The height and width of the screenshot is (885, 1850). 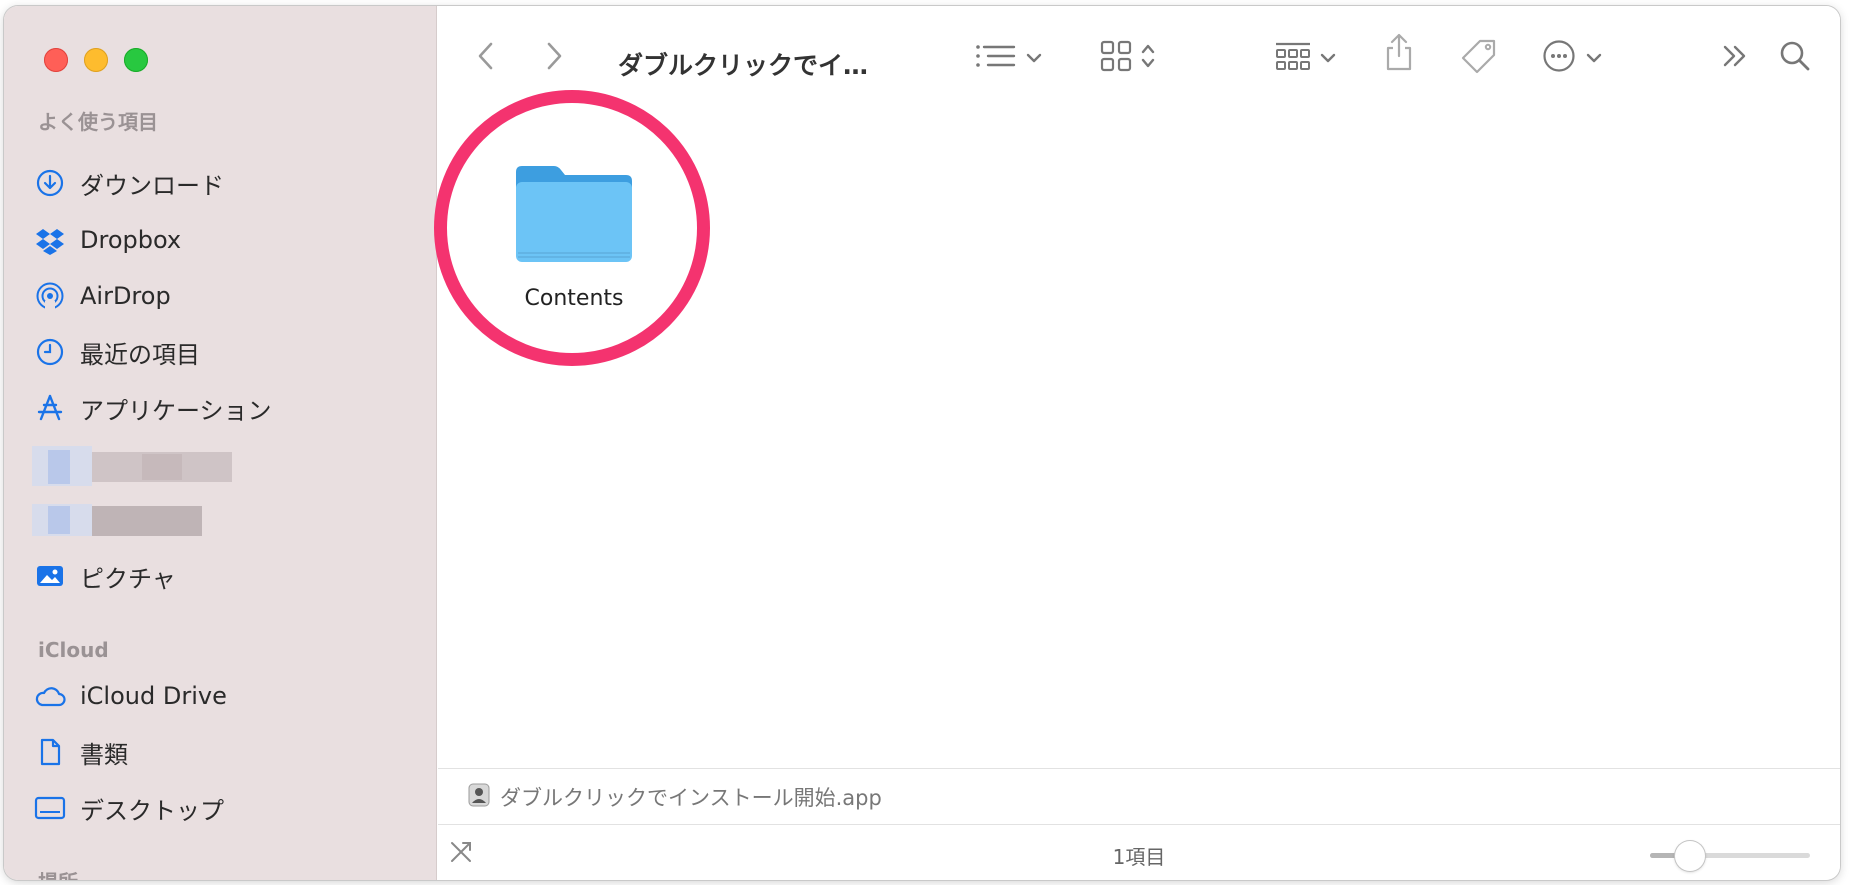 I want to click on airdrop-icon, so click(x=50, y=296).